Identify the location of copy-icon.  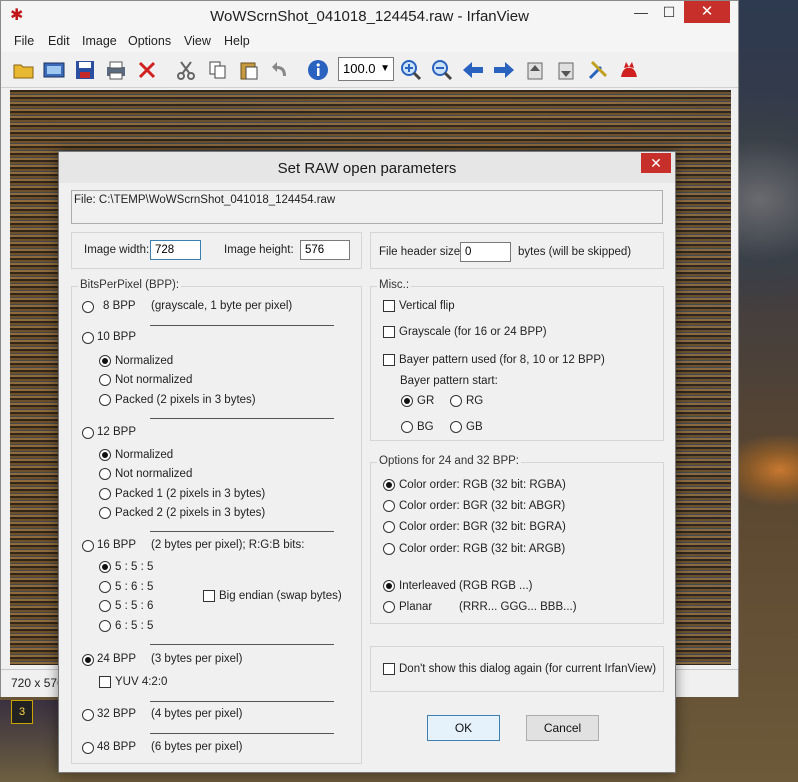
(218, 70).